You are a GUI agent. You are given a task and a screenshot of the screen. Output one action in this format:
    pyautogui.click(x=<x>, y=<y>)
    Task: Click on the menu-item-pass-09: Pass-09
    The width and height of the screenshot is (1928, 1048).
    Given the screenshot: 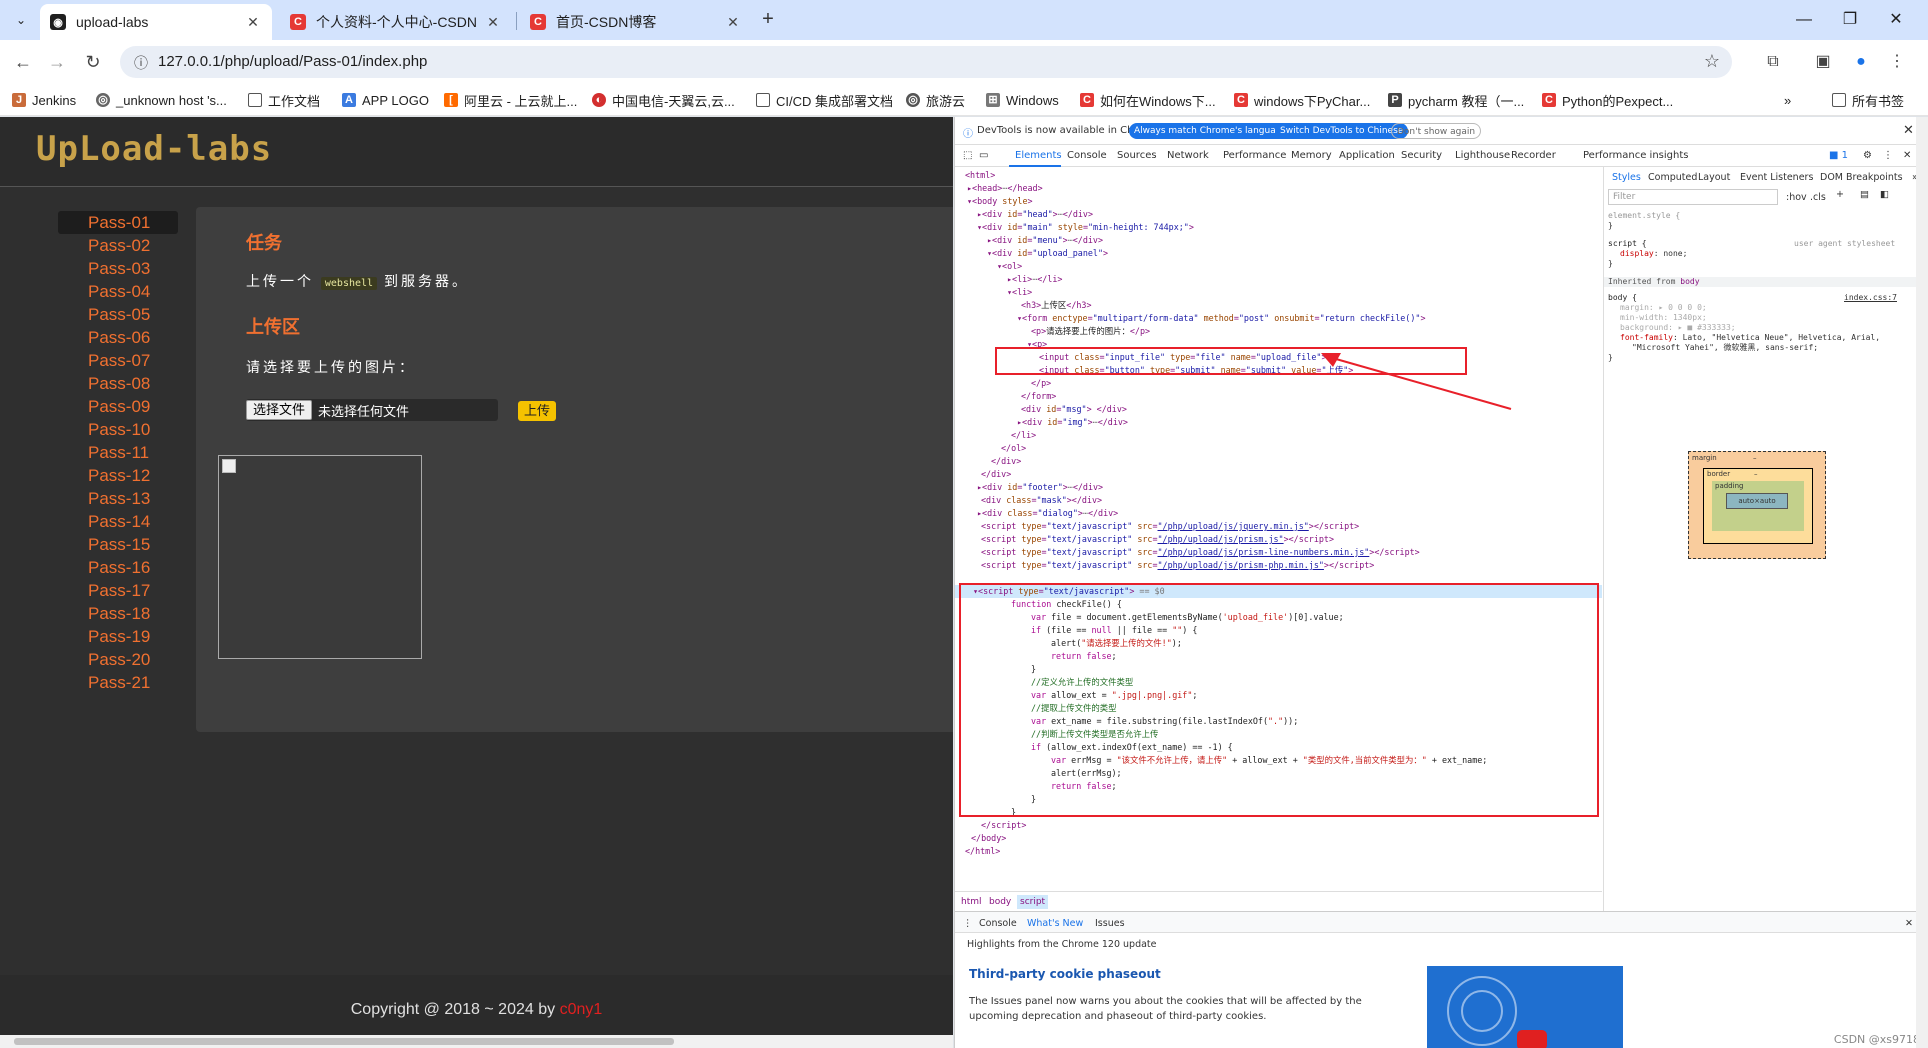 What is the action you would take?
    pyautogui.click(x=118, y=406)
    